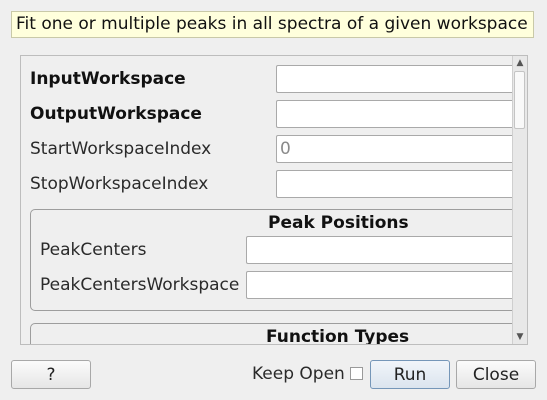 This screenshot has width=547, height=400. What do you see at coordinates (410, 374) in the screenshot?
I see `run-button: Run` at bounding box center [410, 374].